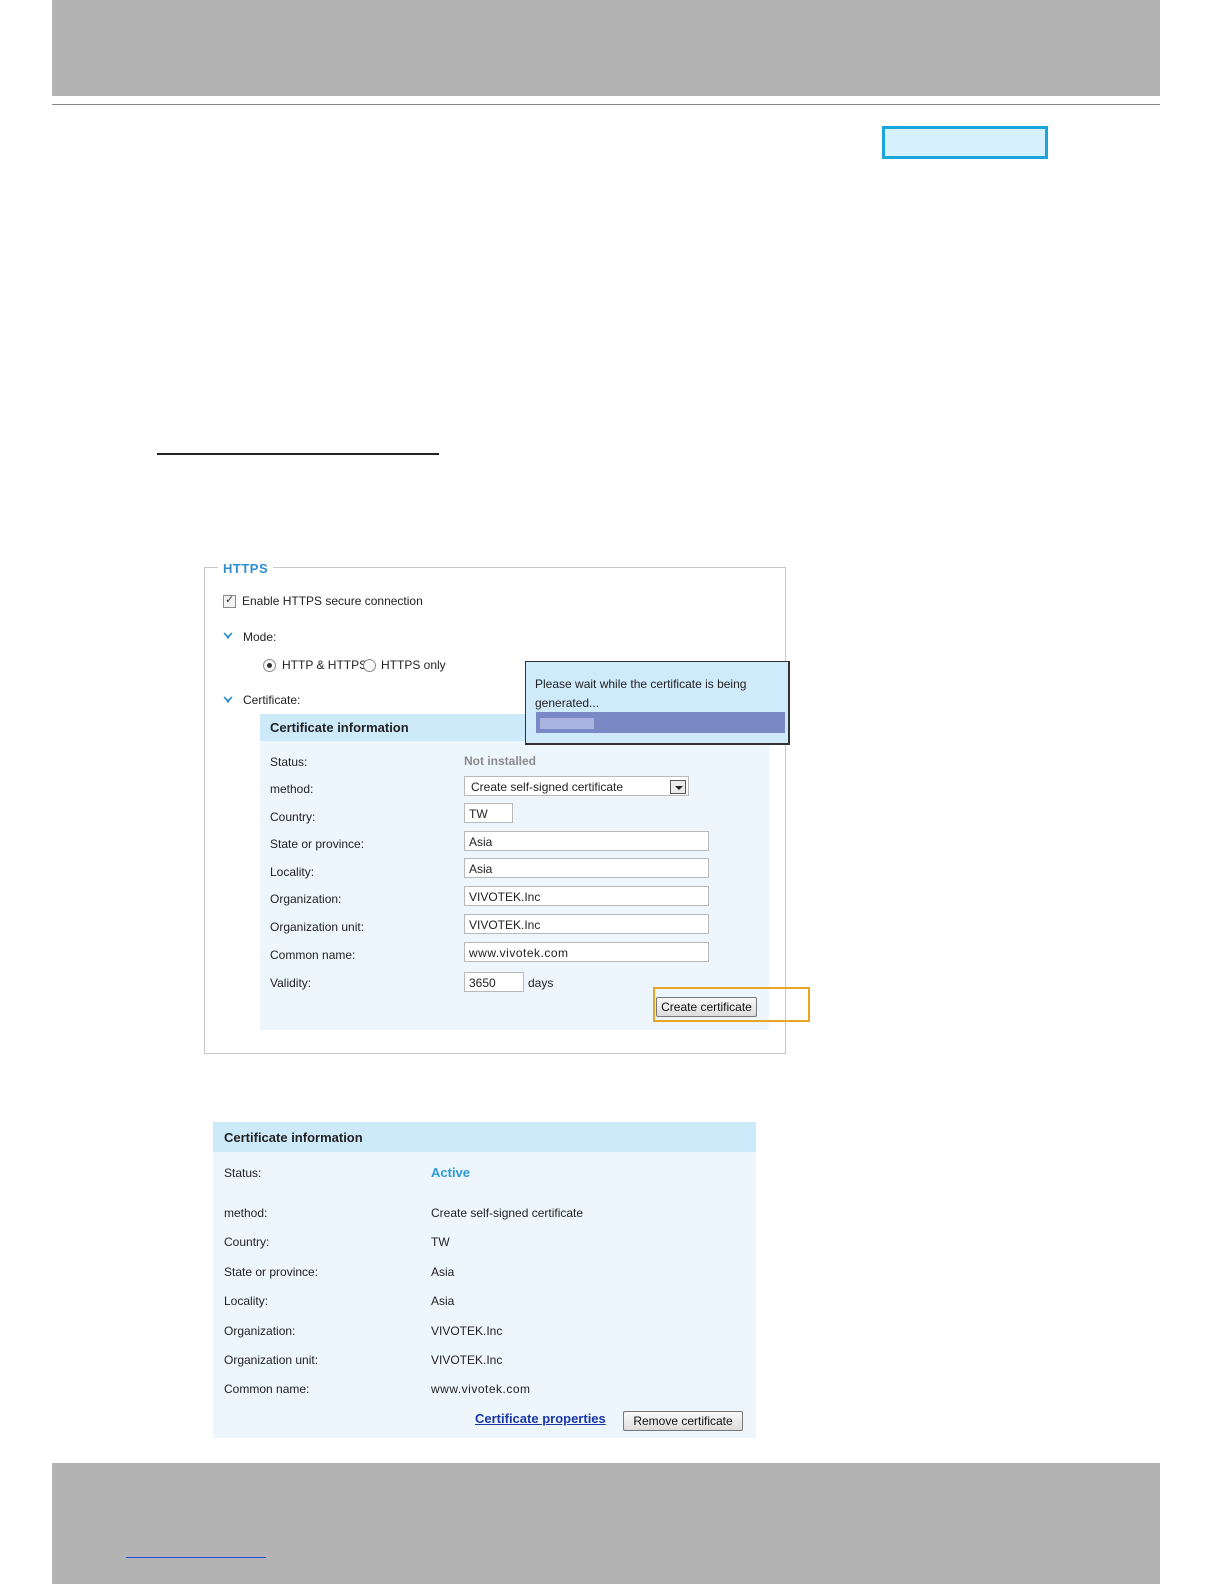 The width and height of the screenshot is (1224, 1584). Describe the element at coordinates (332, 601) in the screenshot. I see `enable-https-label: Enable HTTPS secure connection` at that location.